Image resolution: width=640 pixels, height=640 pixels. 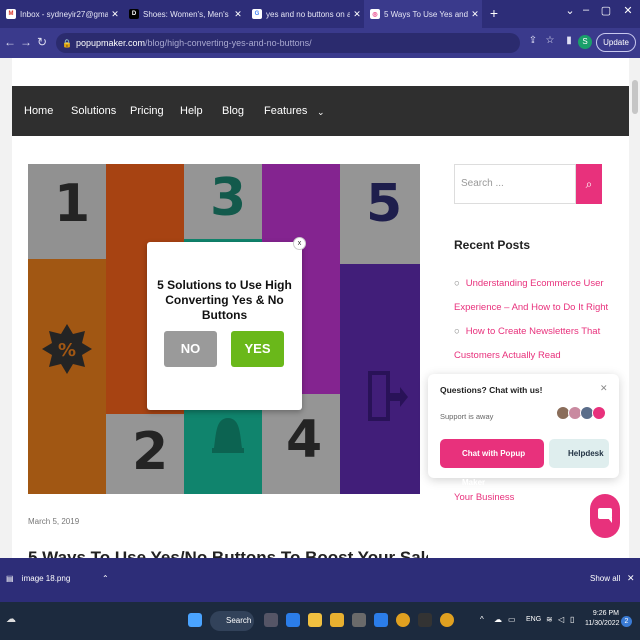 I want to click on show-all-button: Show all, so click(x=605, y=578).